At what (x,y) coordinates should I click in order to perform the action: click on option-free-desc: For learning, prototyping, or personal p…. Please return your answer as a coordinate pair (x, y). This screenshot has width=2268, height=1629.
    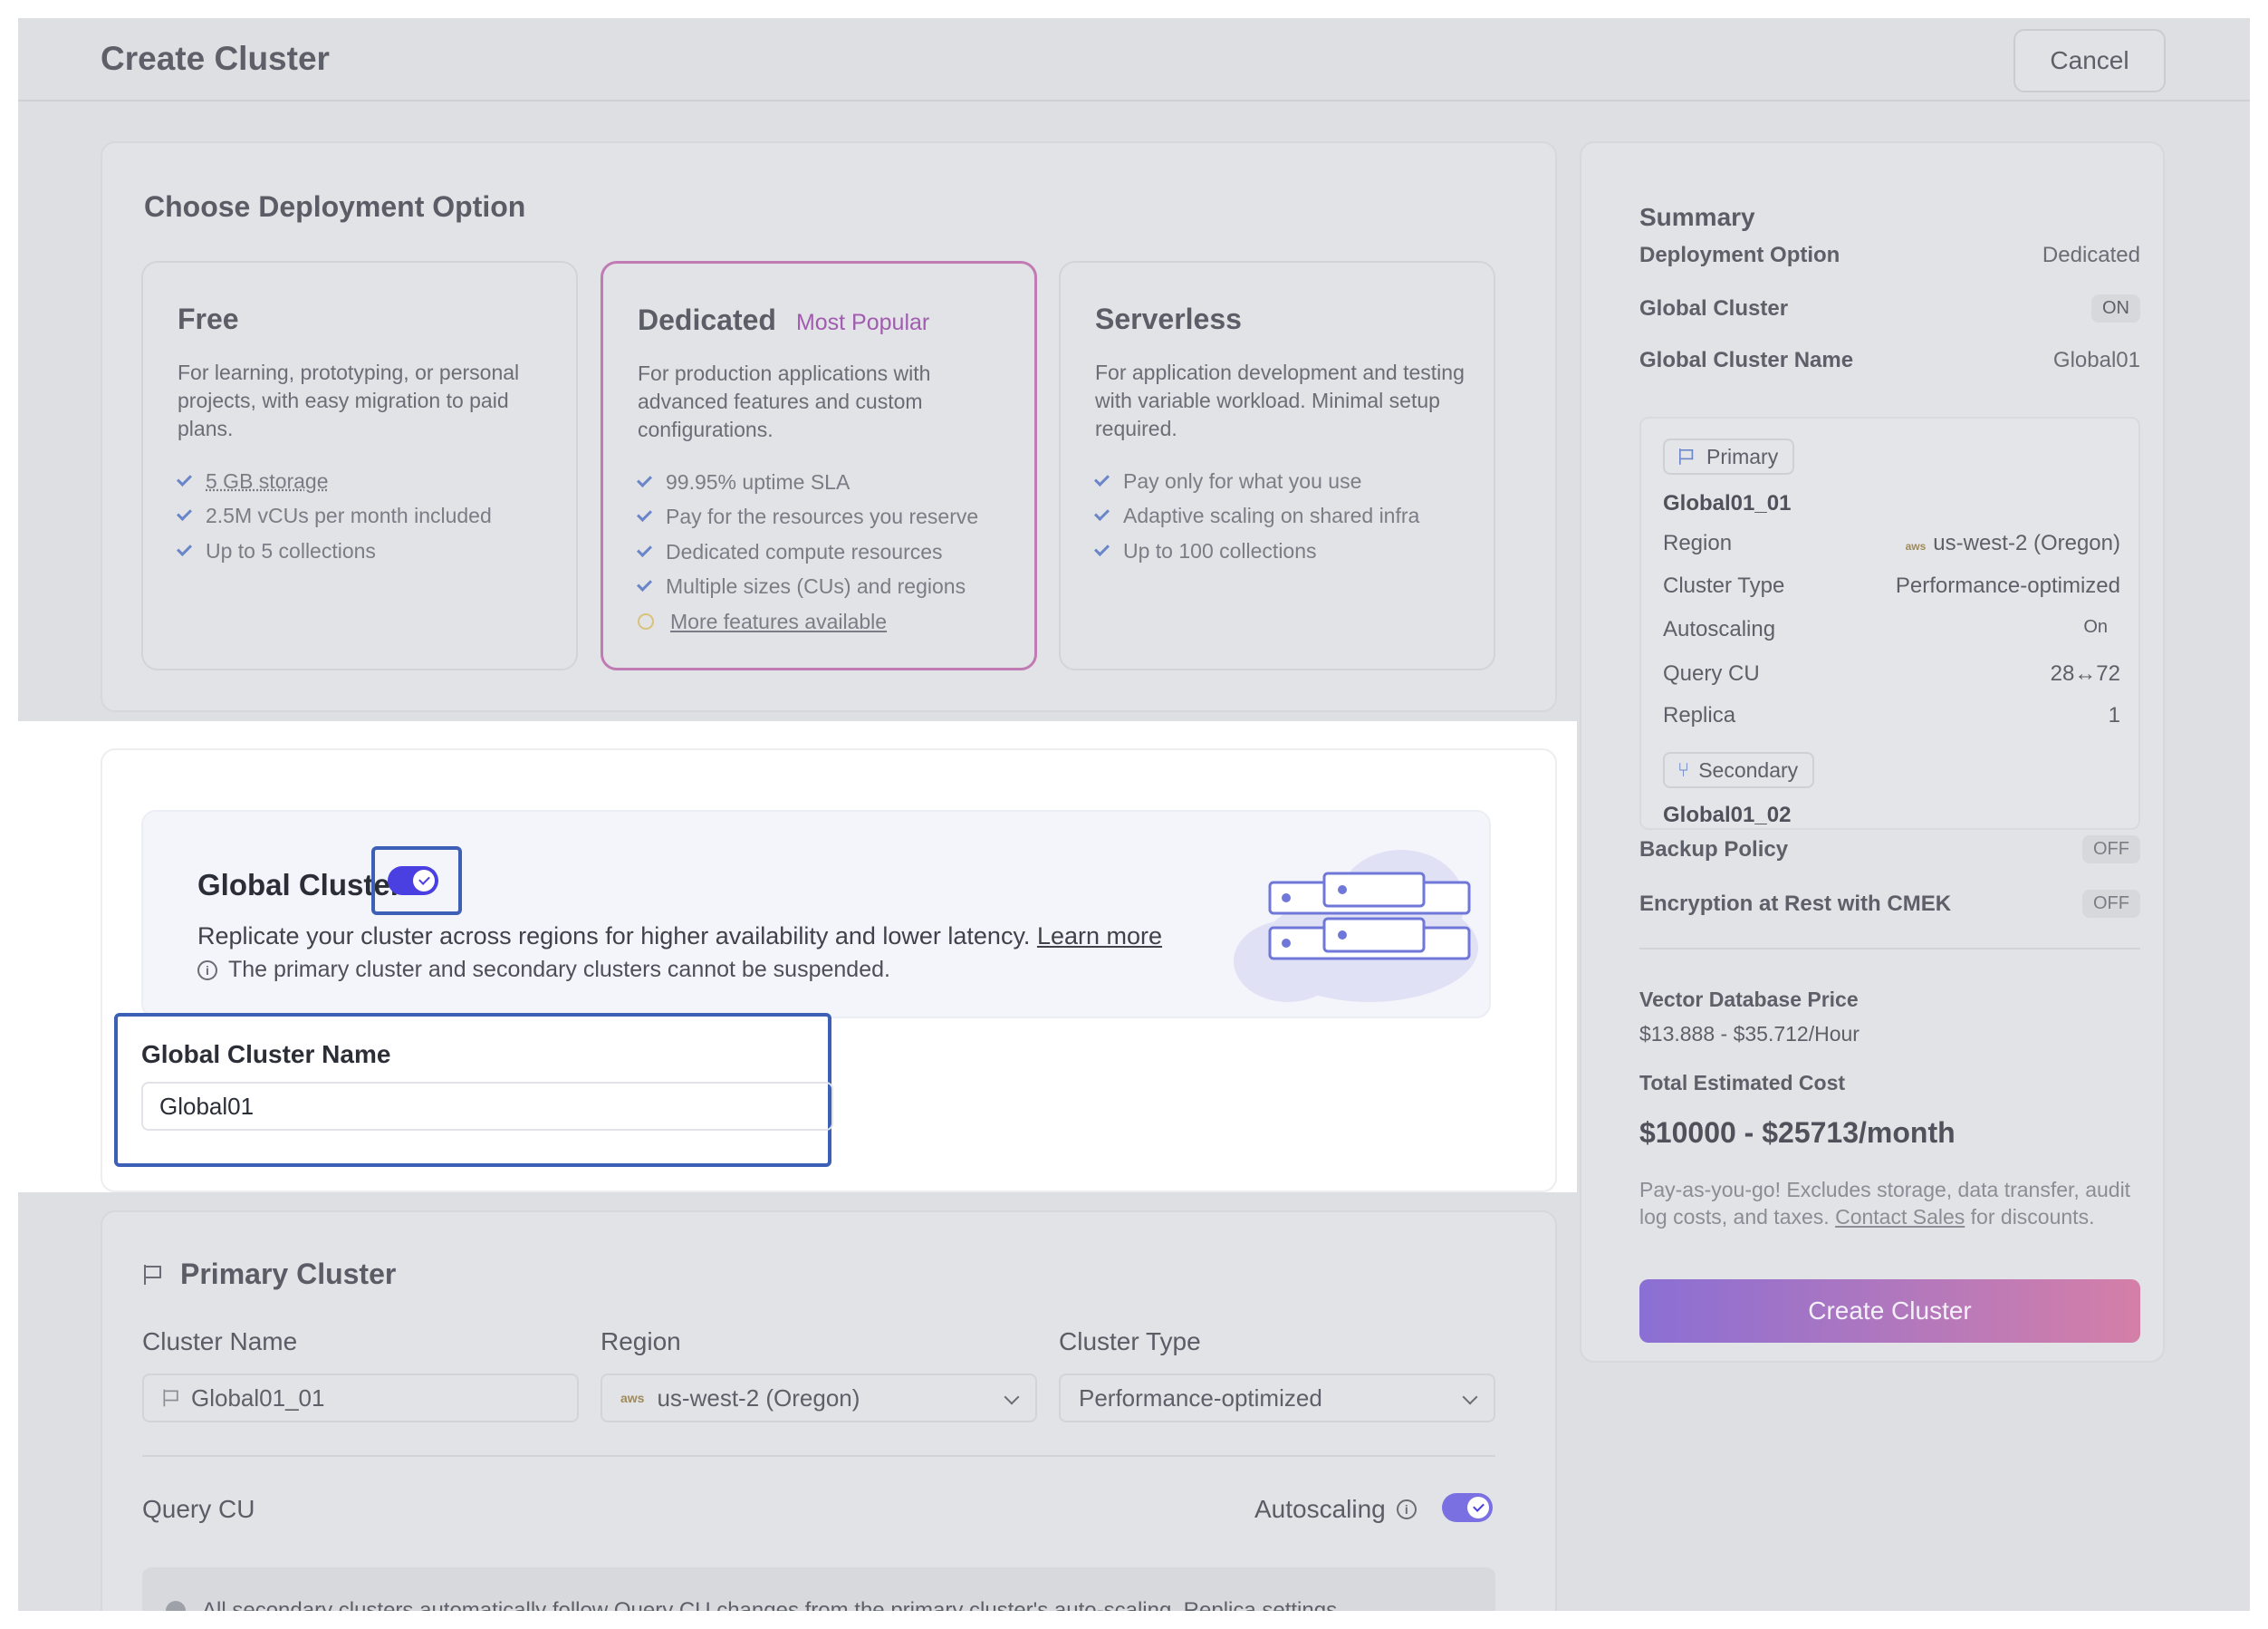
    Looking at the image, I should click on (349, 401).